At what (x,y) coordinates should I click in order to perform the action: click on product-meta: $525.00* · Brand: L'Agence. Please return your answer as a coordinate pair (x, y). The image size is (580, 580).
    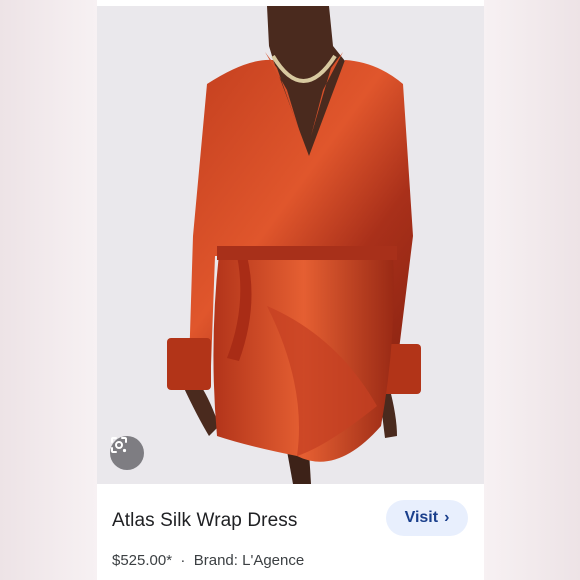
    Looking at the image, I should click on (208, 560).